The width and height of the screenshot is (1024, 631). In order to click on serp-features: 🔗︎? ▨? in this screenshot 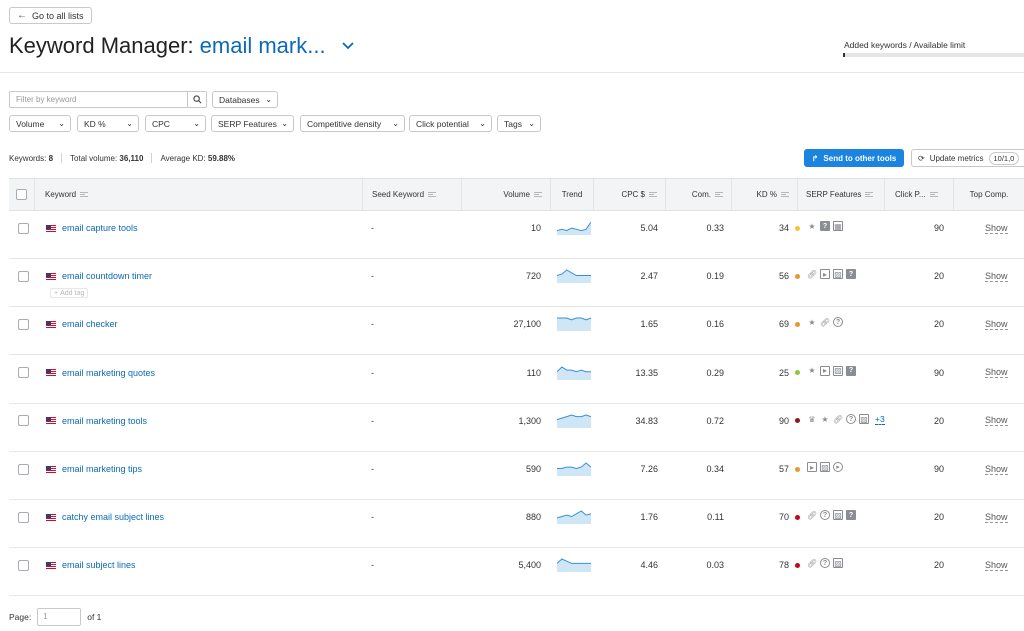, I will do `click(831, 515)`.